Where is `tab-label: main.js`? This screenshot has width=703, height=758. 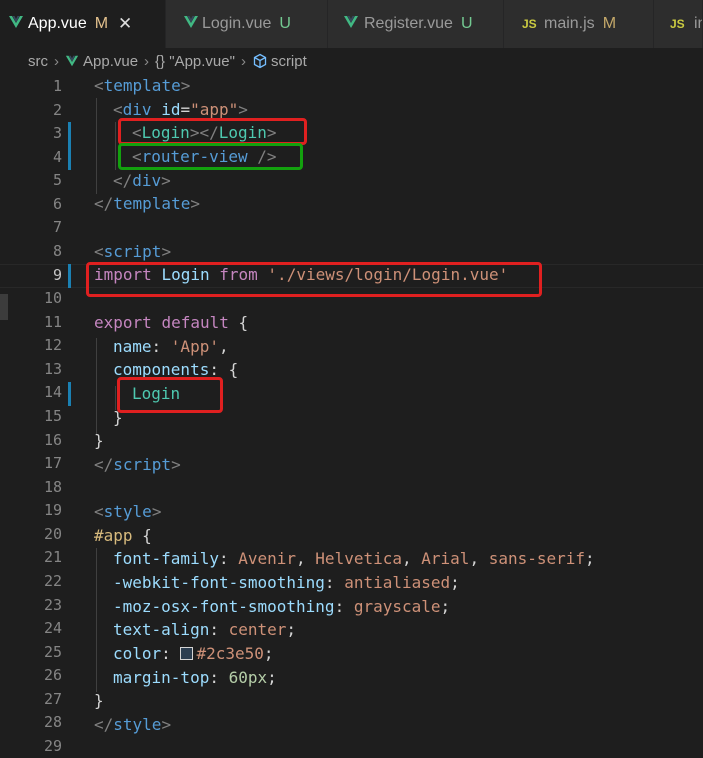
tab-label: main.js is located at coordinates (569, 23).